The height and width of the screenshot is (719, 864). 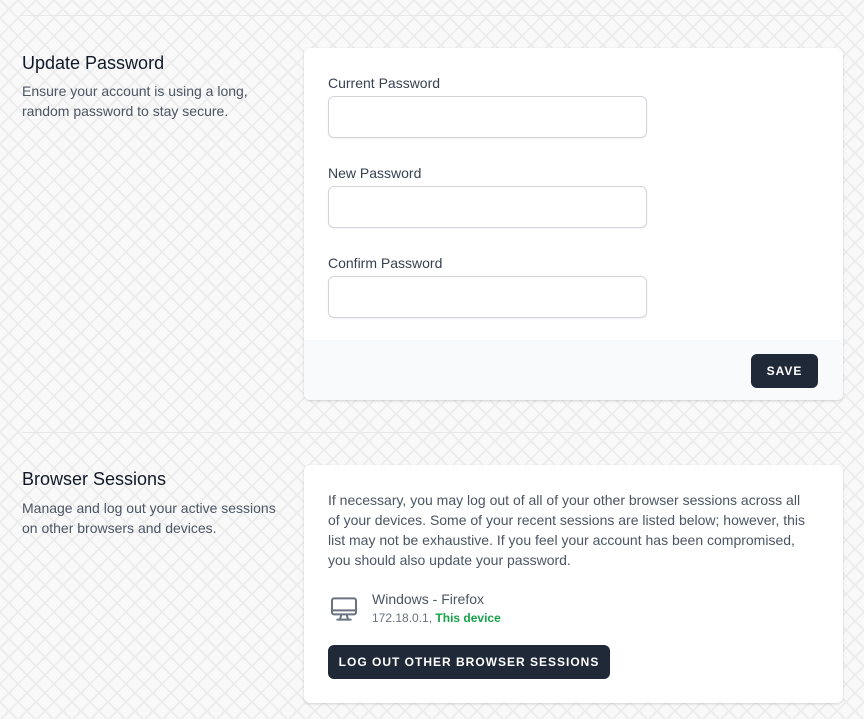 What do you see at coordinates (487, 207) in the screenshot?
I see `new-password-input` at bounding box center [487, 207].